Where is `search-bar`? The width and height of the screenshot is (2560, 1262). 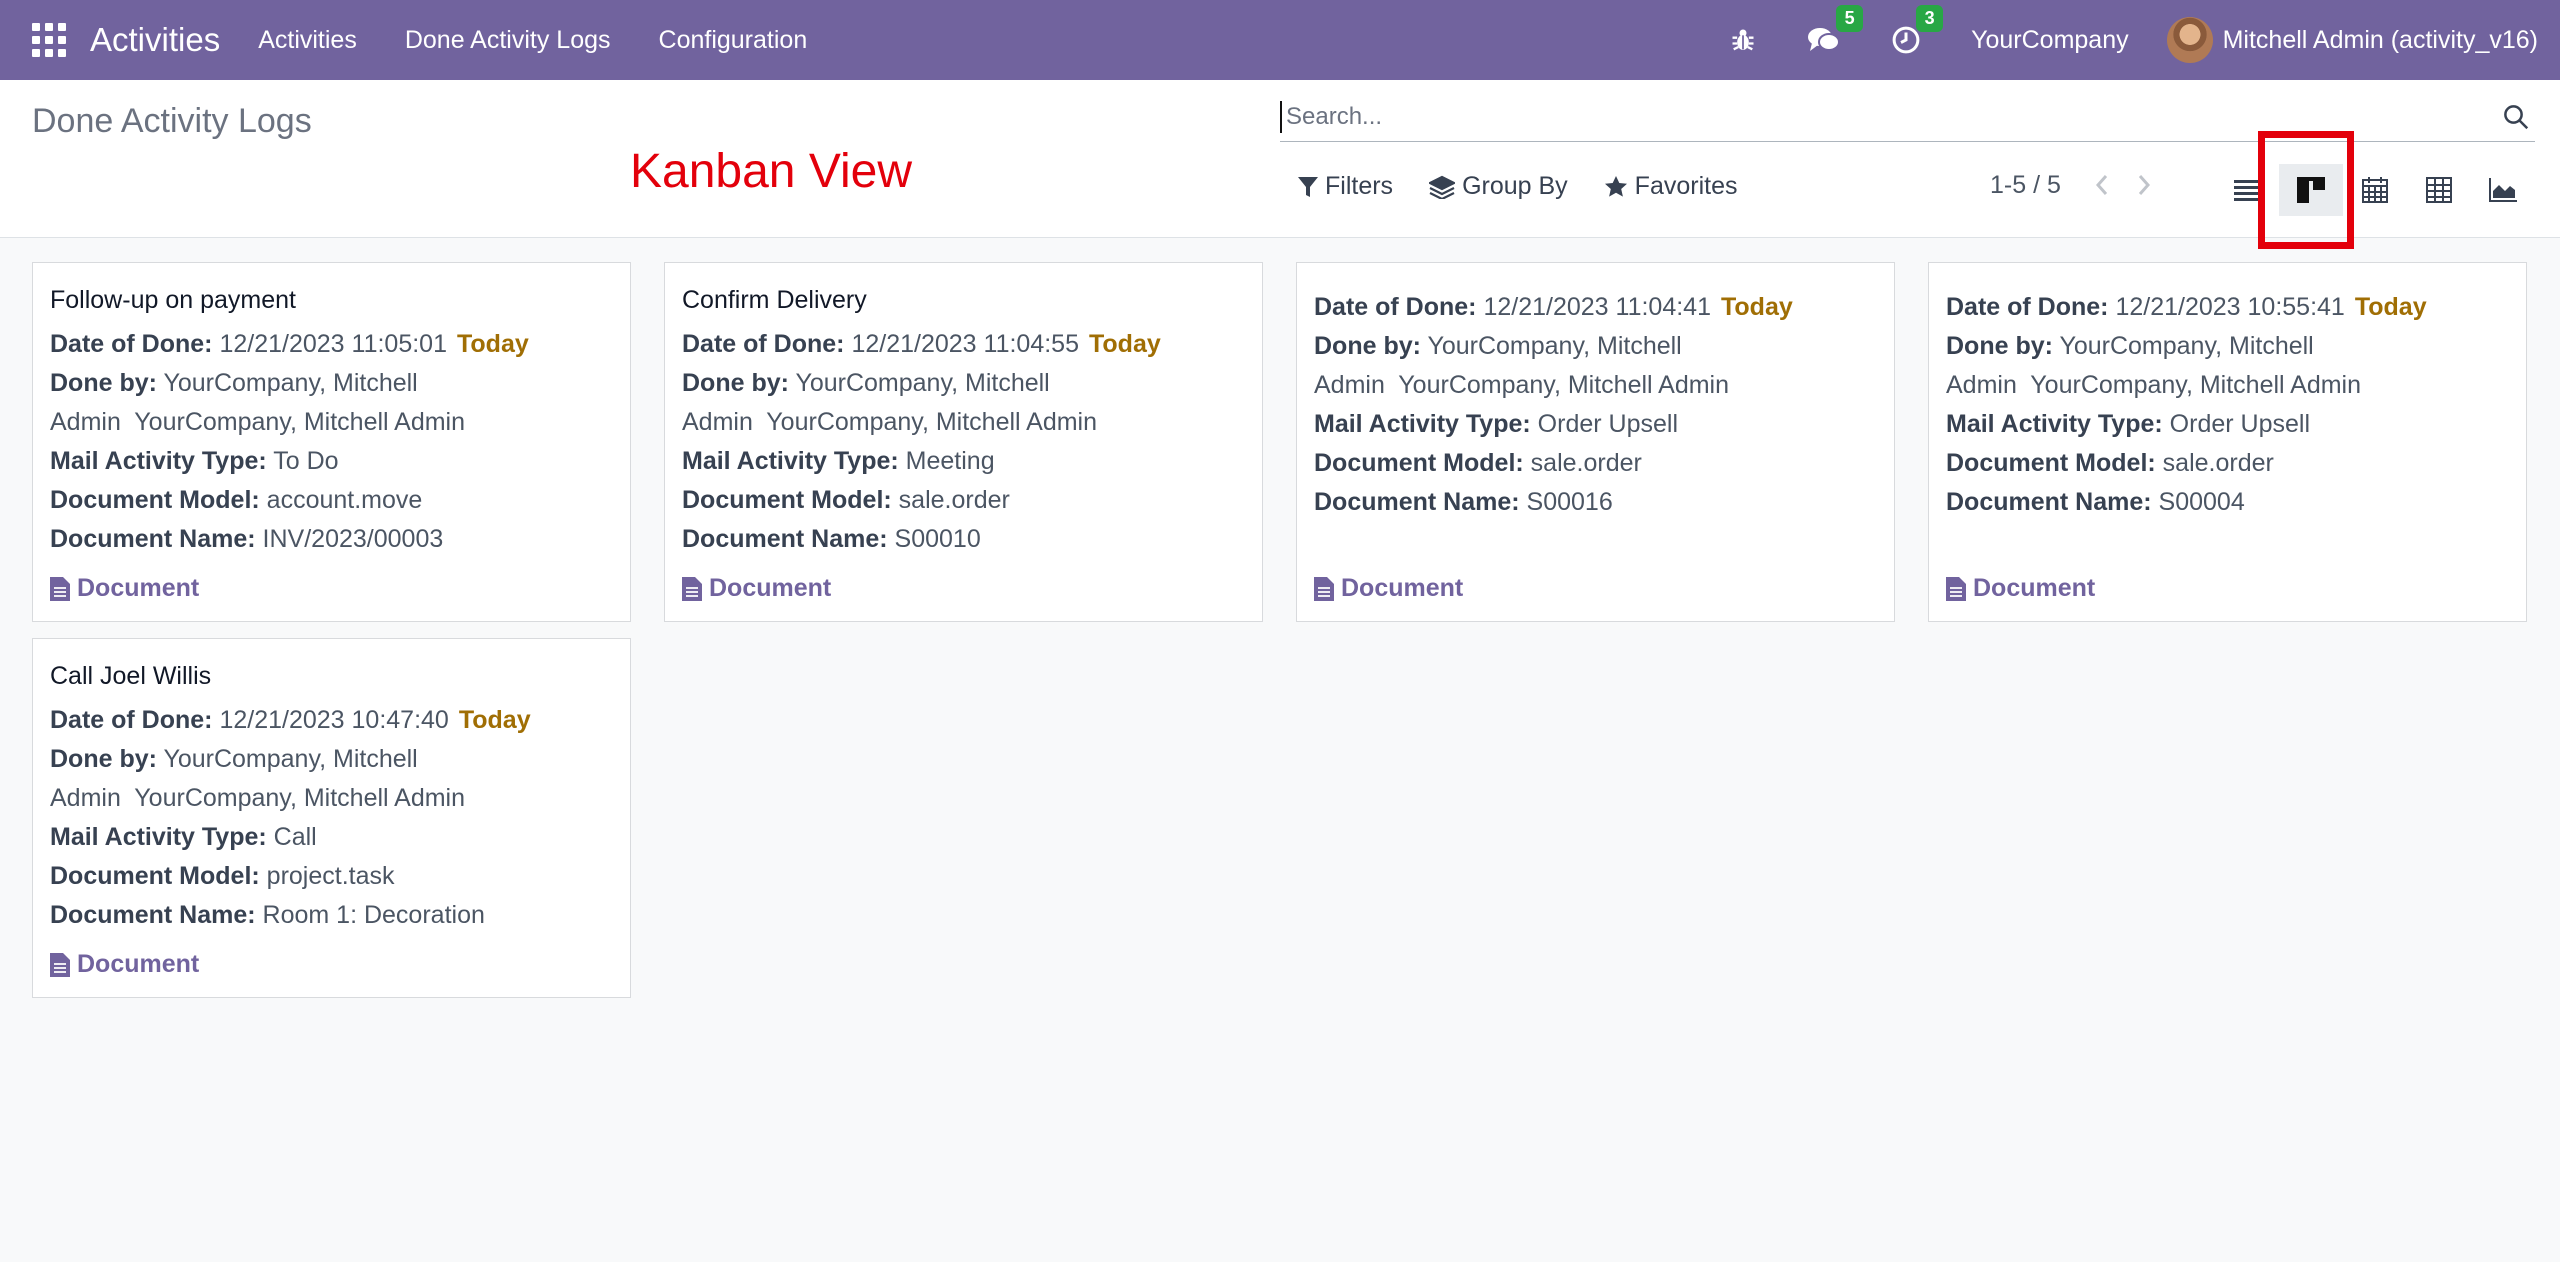
search-bar is located at coordinates (1907, 117).